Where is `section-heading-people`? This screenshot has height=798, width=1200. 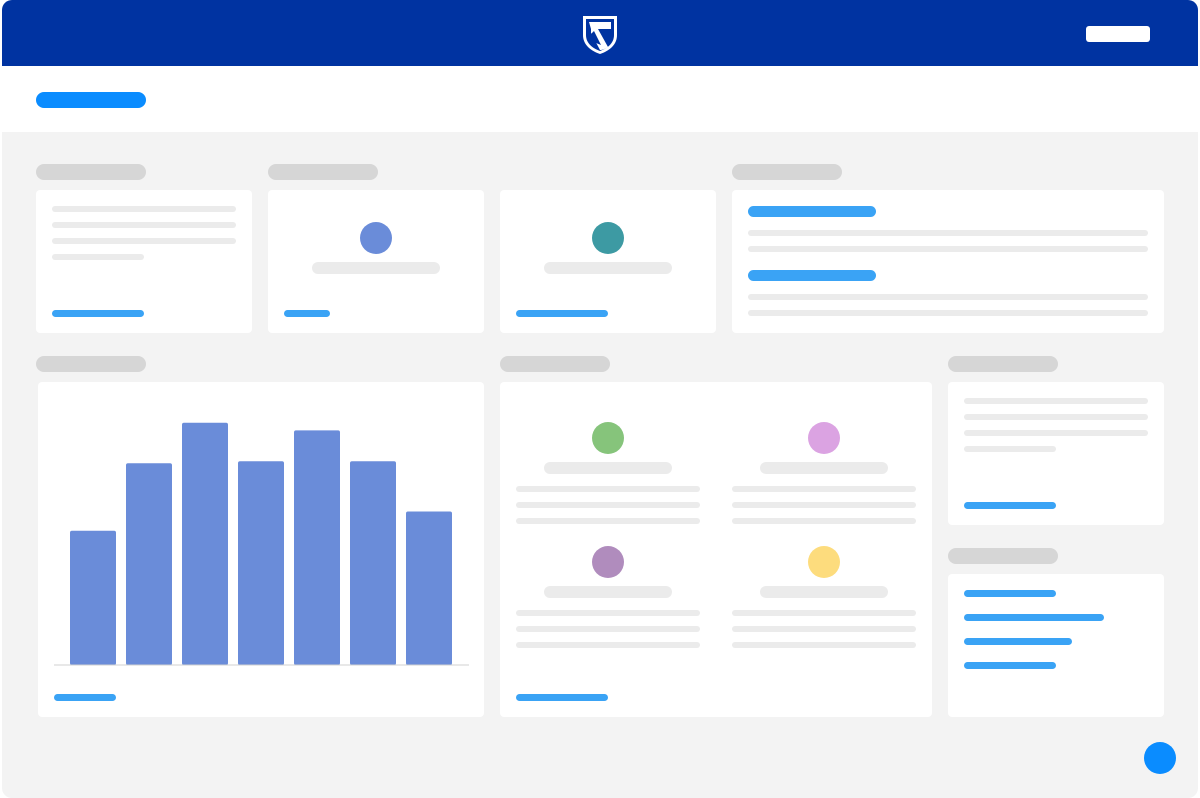 section-heading-people is located at coordinates (555, 364).